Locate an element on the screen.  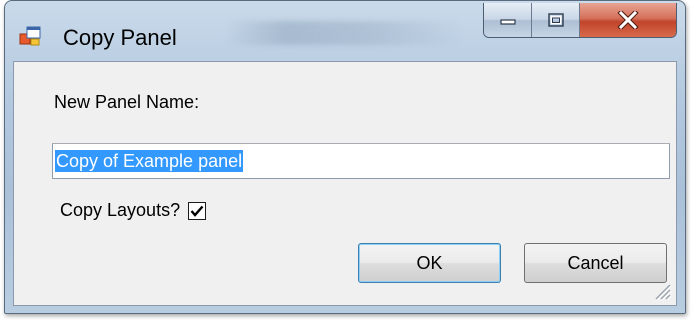
resize-grip-icon is located at coordinates (661, 290).